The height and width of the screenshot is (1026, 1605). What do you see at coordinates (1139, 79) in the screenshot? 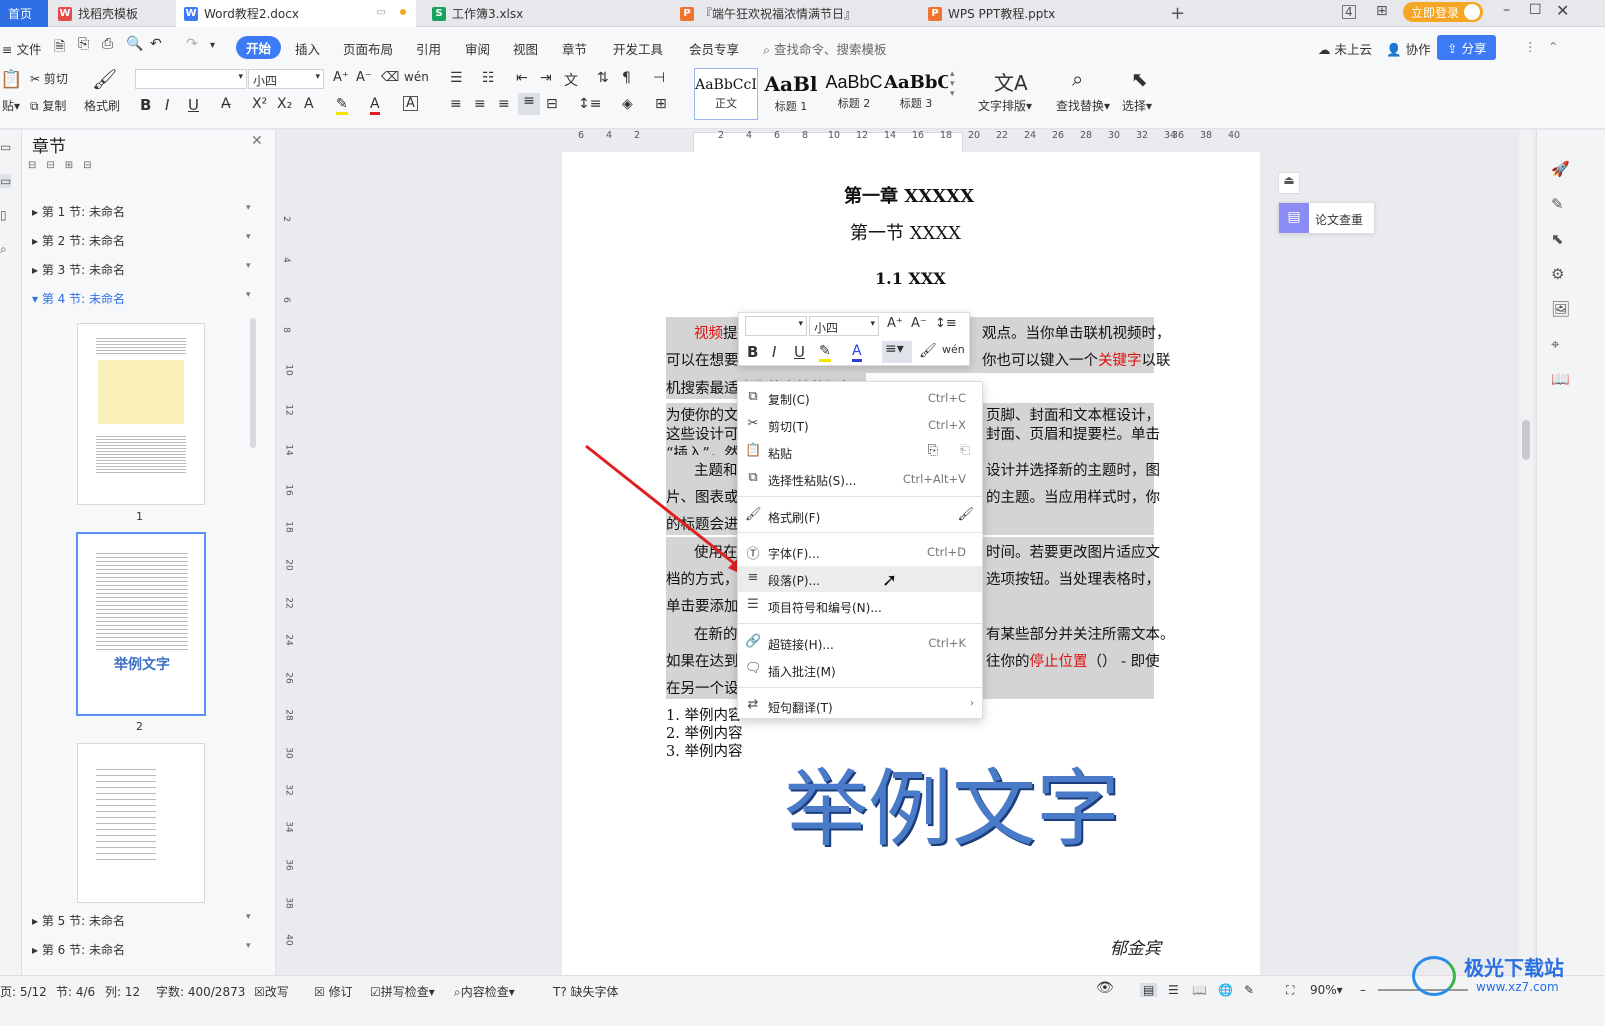
I see `cursor-select-icon: ⬉` at bounding box center [1139, 79].